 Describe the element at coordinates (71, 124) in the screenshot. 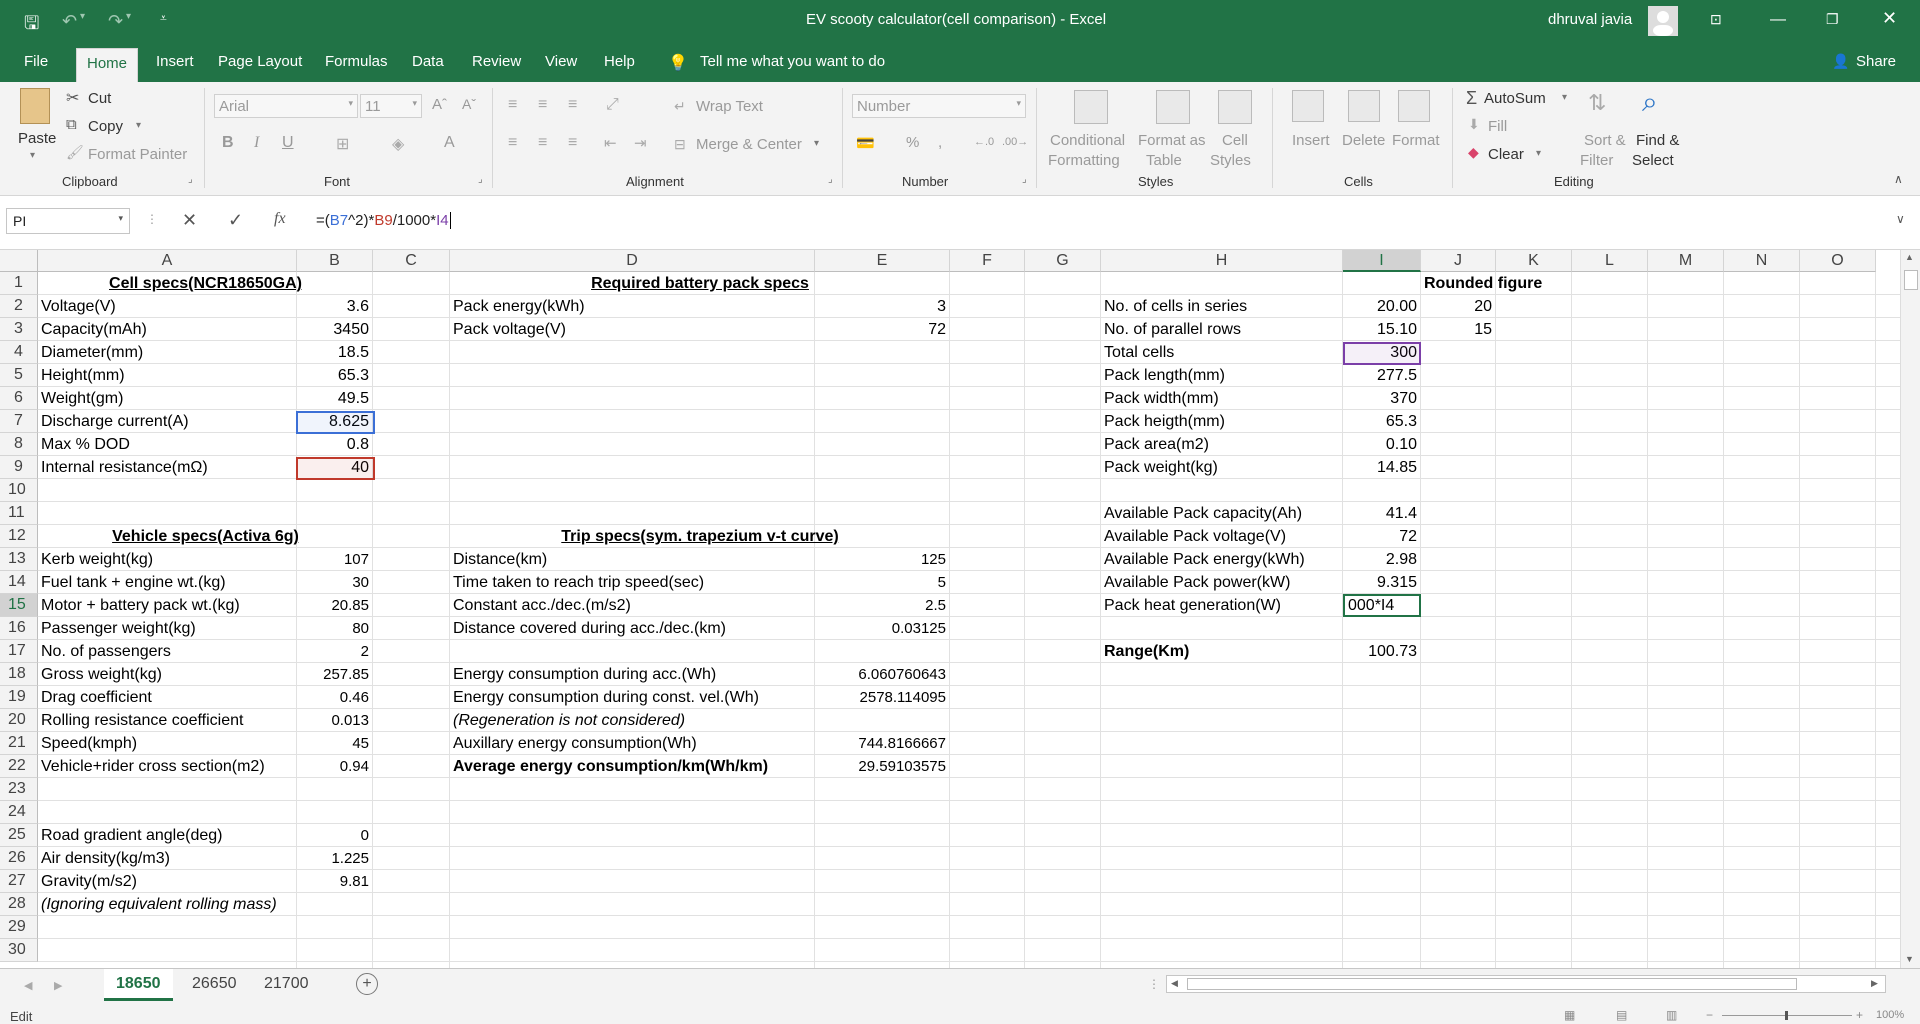

I see `copy-icon: ⧉` at that location.